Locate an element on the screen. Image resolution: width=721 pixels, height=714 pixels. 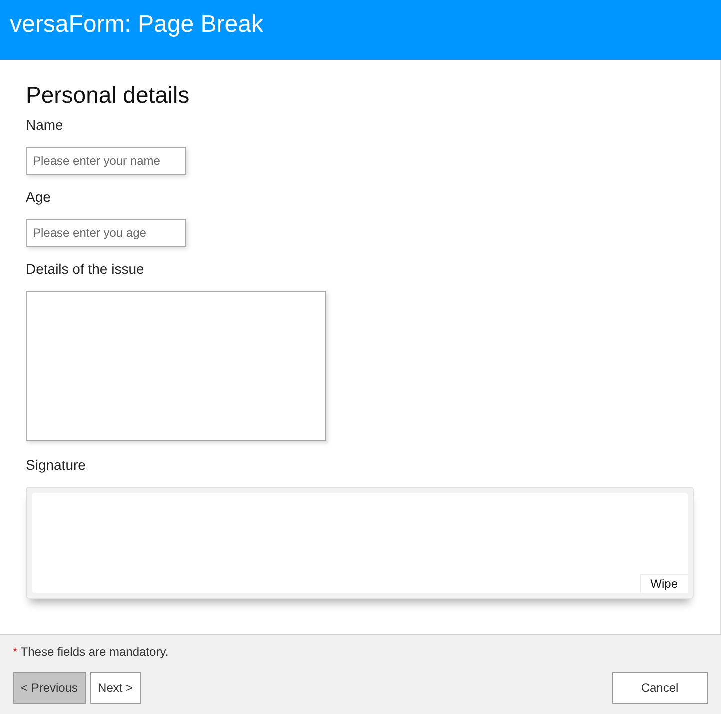
field-label: Signature is located at coordinates (56, 465).